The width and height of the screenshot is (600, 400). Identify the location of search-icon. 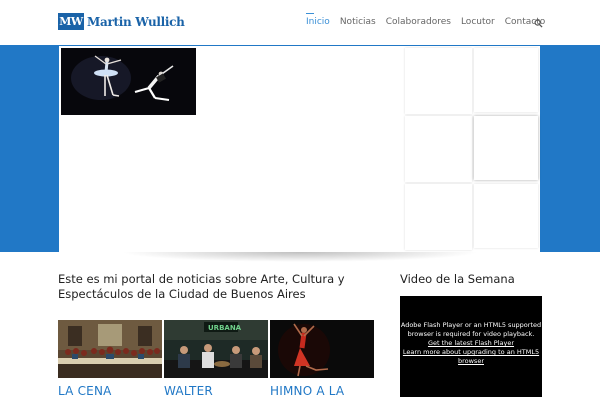
(538, 23).